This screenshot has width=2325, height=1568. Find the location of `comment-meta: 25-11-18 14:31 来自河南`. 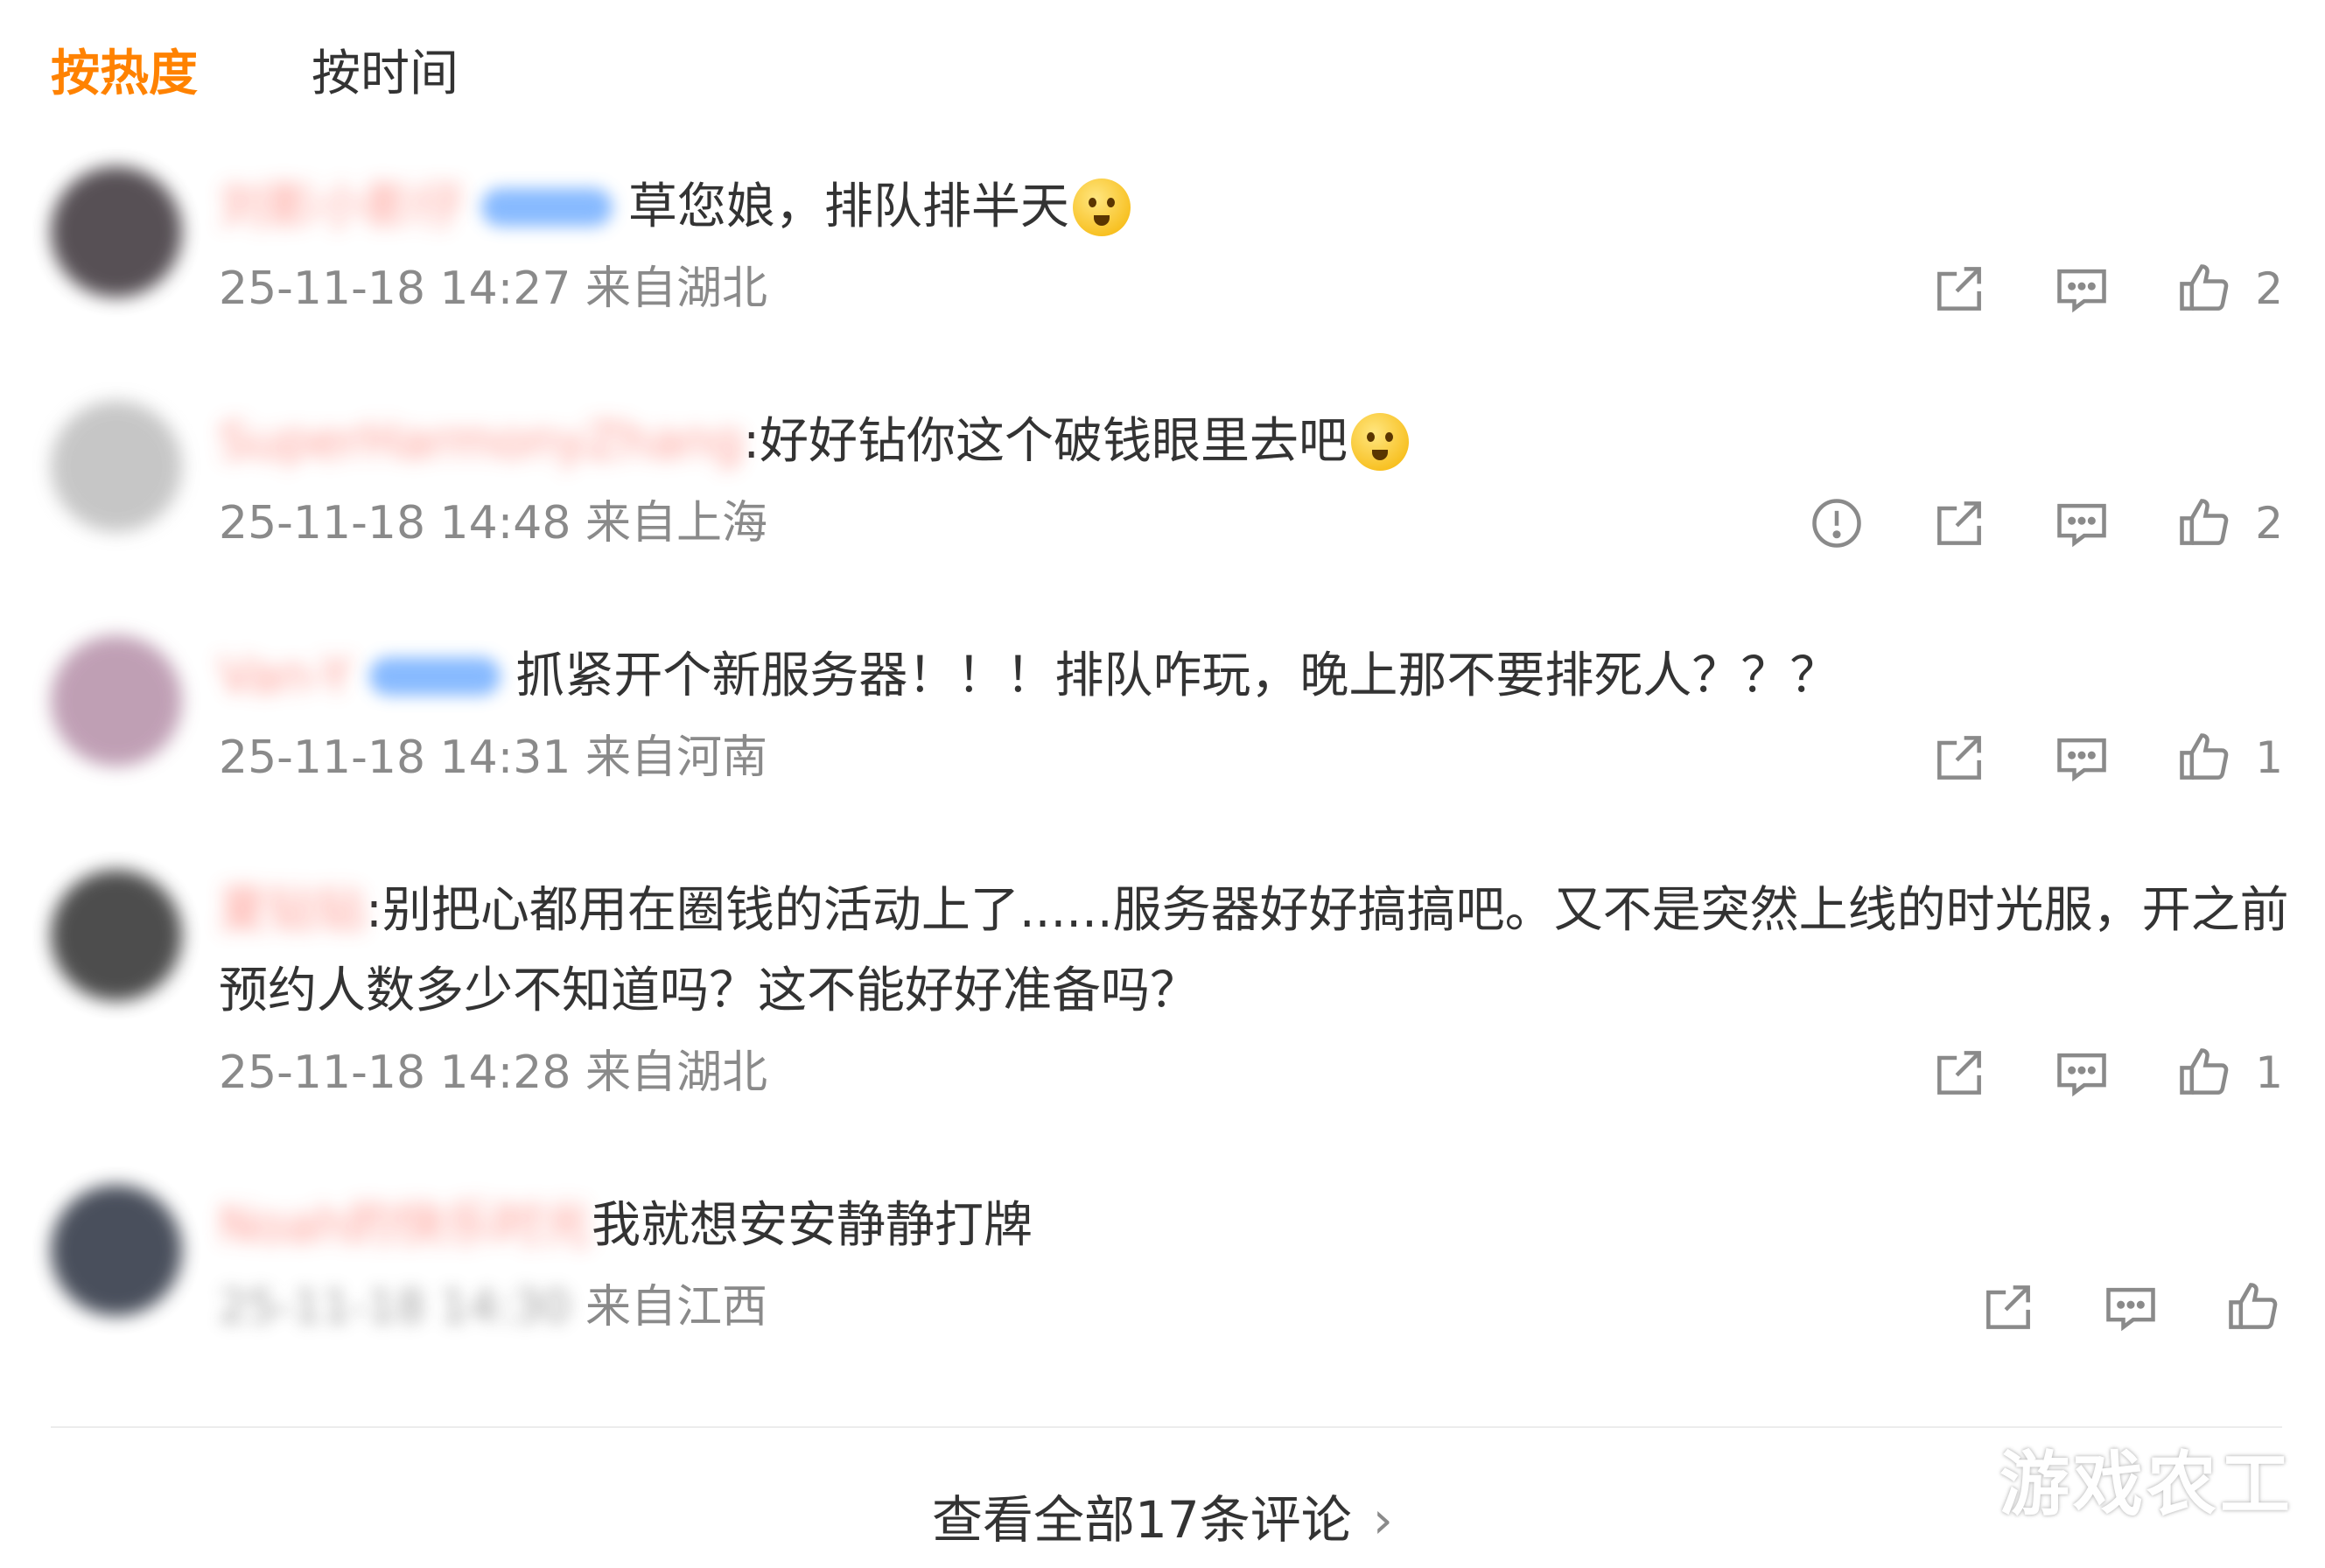

comment-meta: 25-11-18 14:31 来自河南 is located at coordinates (493, 758).